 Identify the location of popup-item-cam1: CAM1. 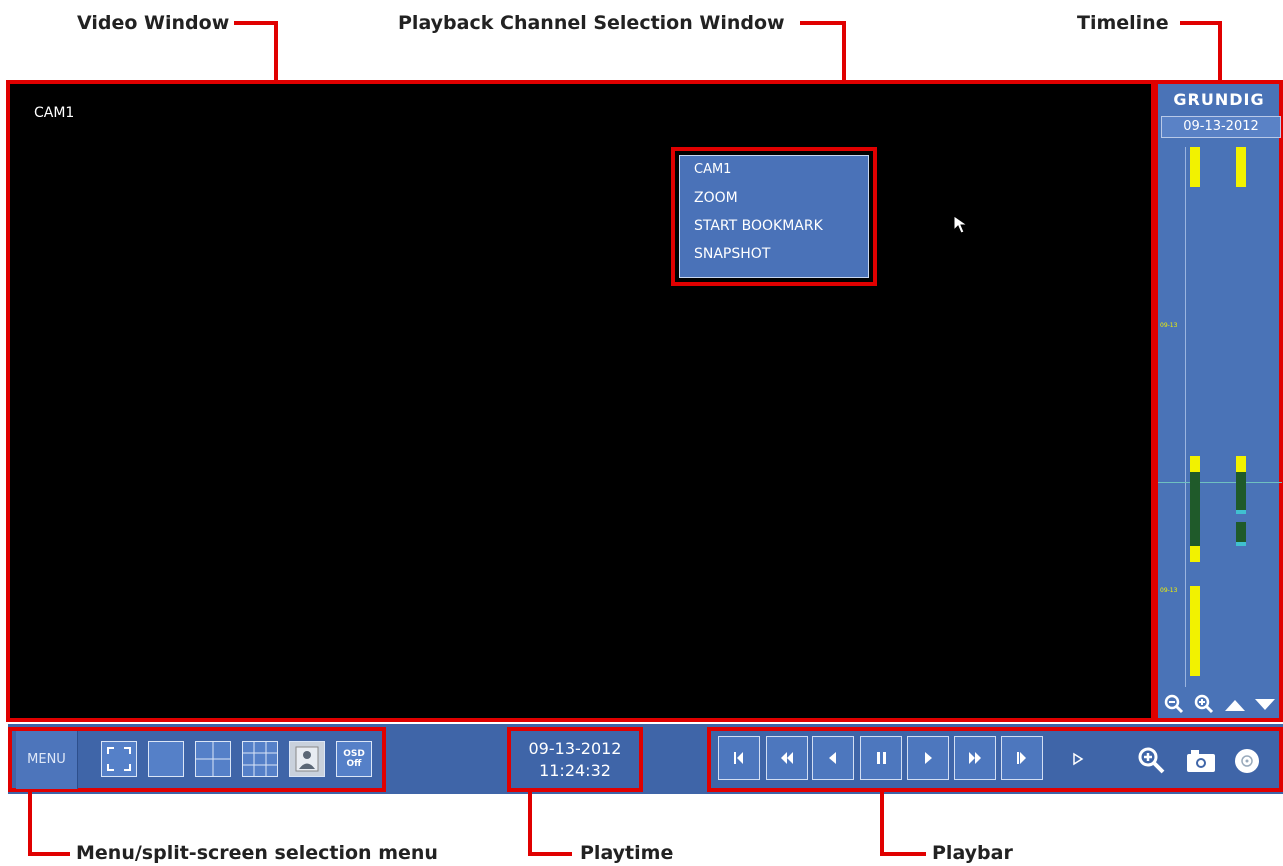
(712, 169).